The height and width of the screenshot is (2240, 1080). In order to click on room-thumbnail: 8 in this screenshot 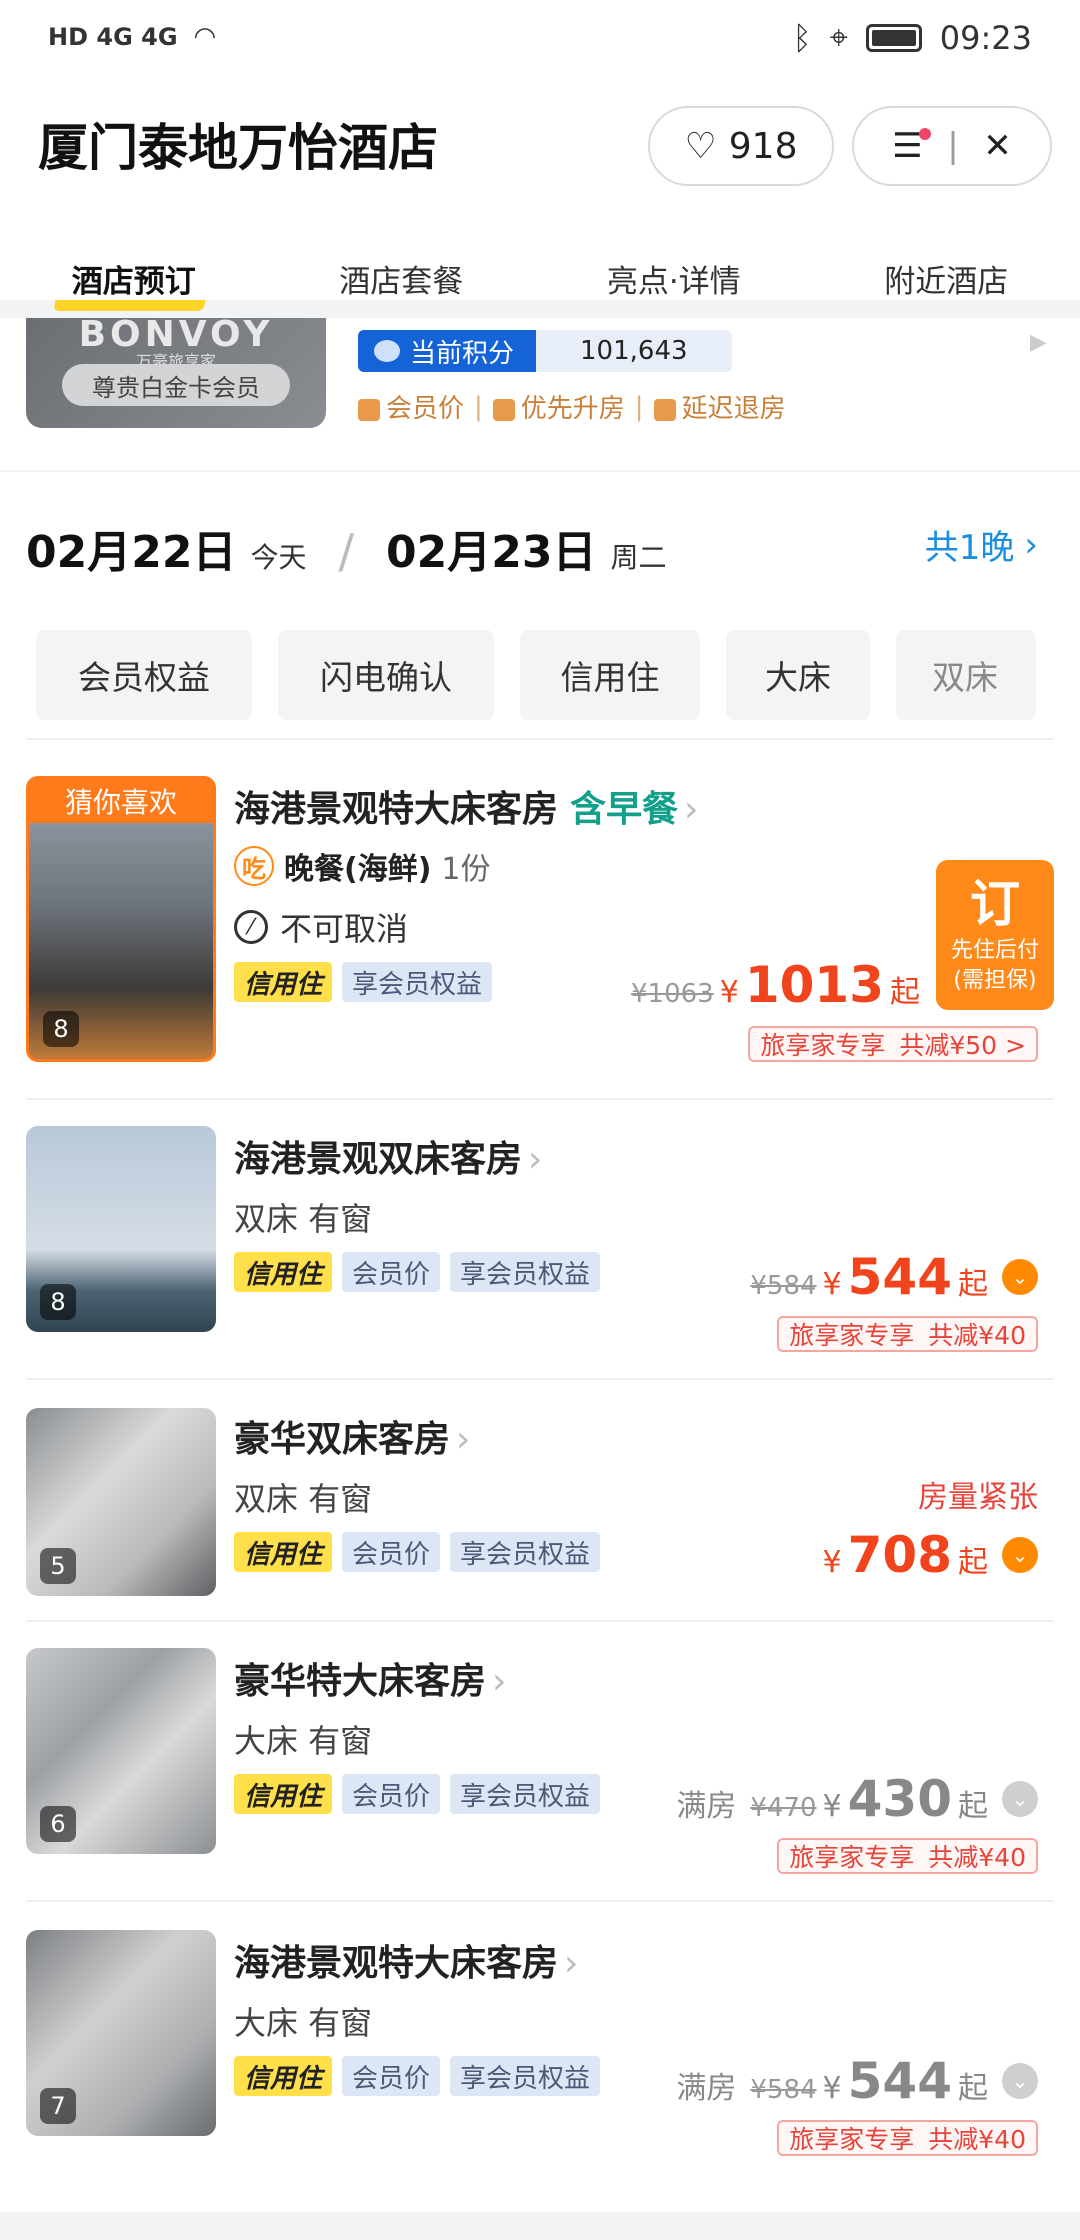, I will do `click(121, 1229)`.